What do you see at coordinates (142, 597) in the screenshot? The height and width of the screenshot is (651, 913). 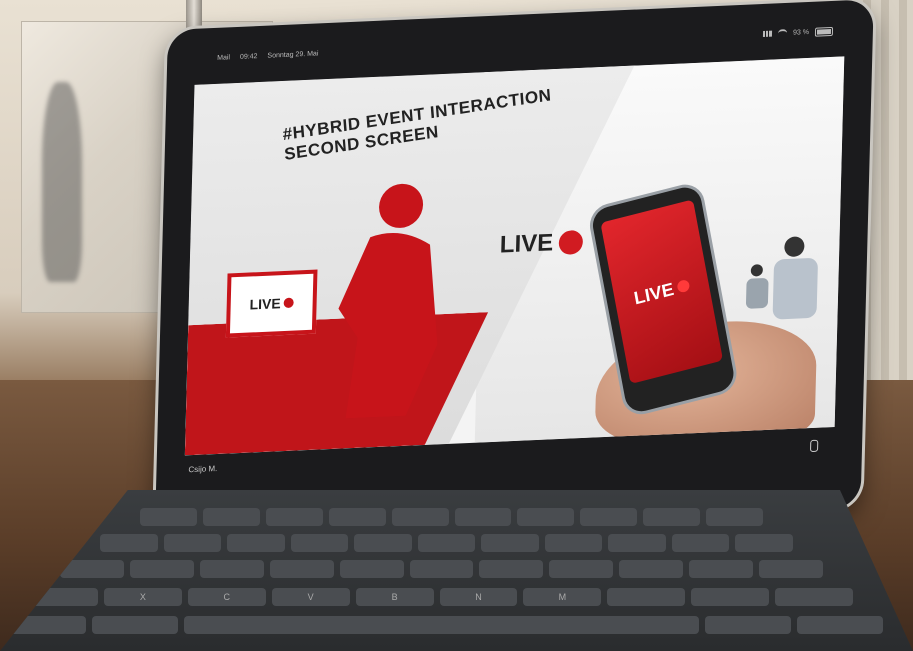 I see `key-x: X` at bounding box center [142, 597].